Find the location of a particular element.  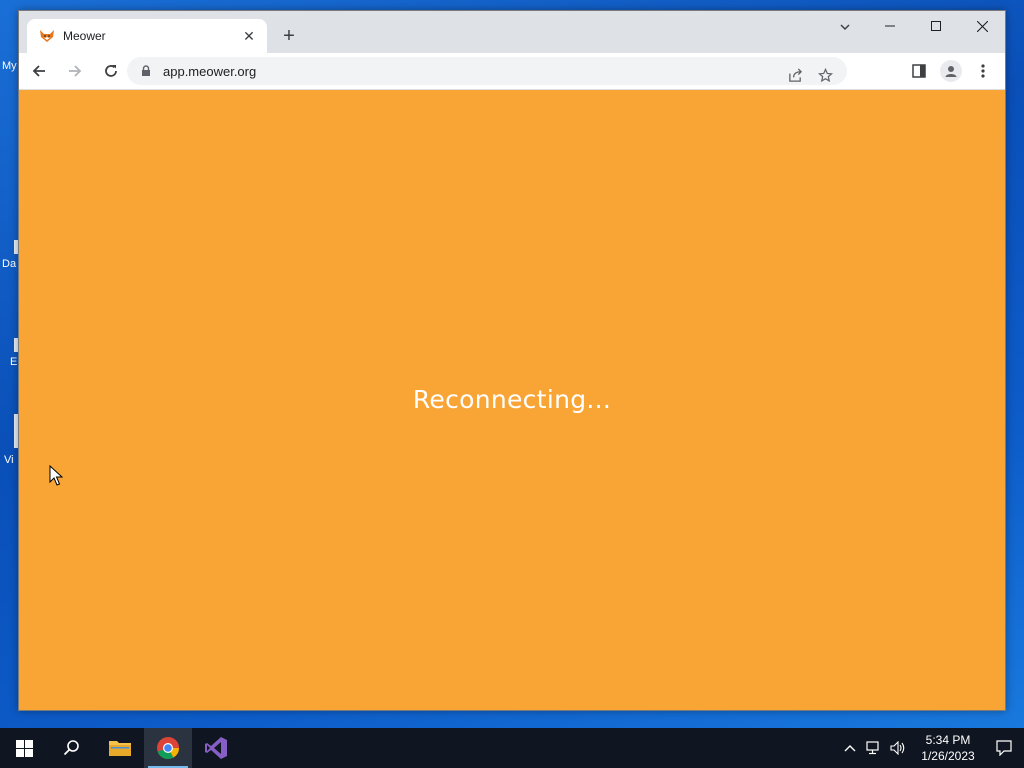

side-panel-icon is located at coordinates (919, 71).